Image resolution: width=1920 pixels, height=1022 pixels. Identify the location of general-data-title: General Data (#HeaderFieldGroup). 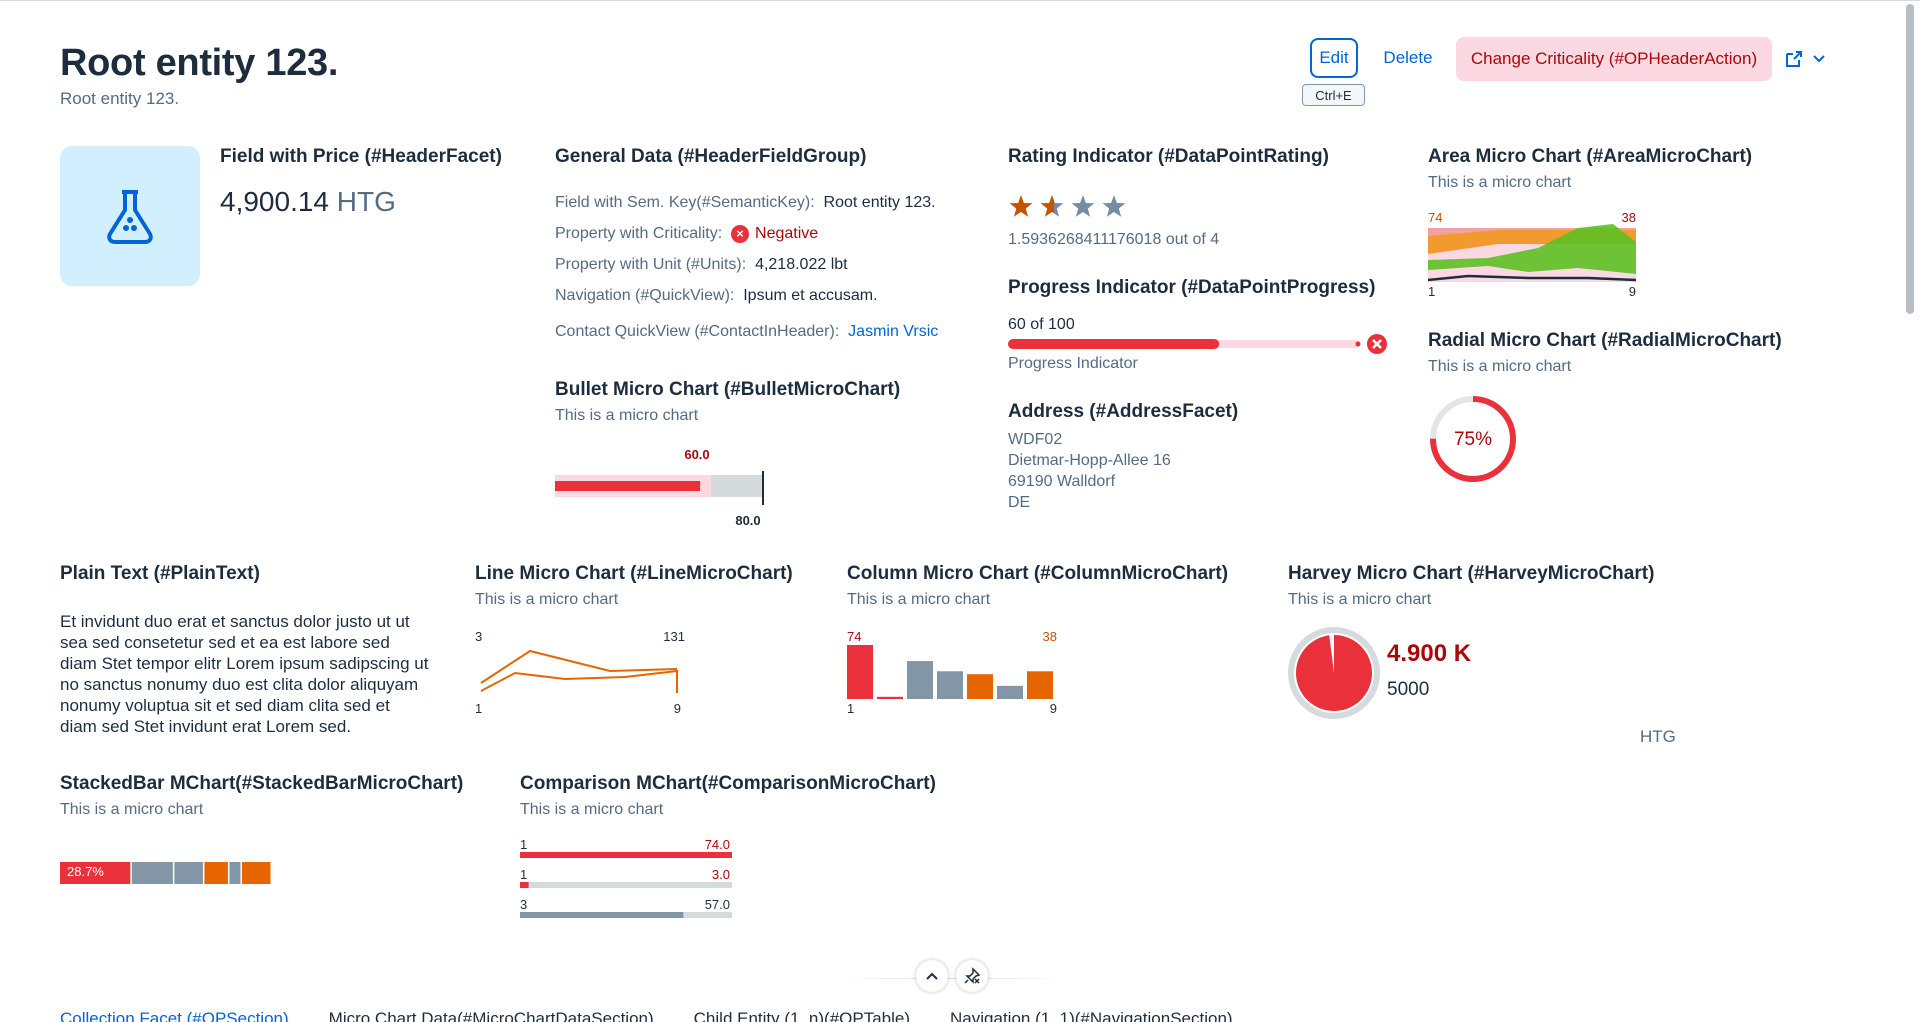
(711, 156).